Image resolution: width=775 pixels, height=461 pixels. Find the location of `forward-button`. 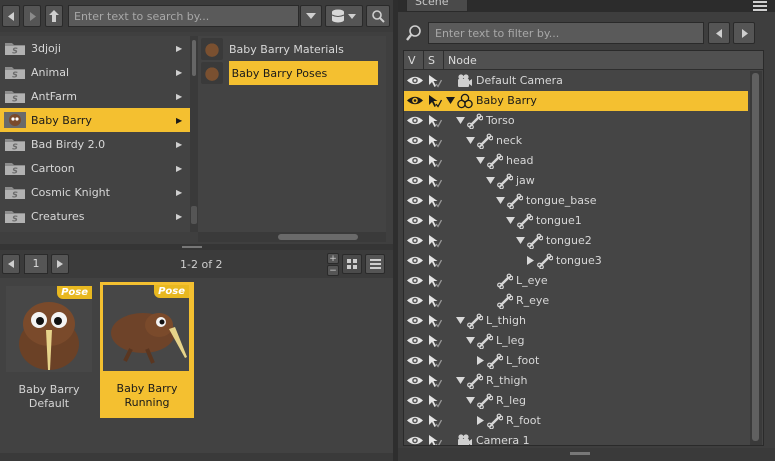

forward-button is located at coordinates (32, 16).